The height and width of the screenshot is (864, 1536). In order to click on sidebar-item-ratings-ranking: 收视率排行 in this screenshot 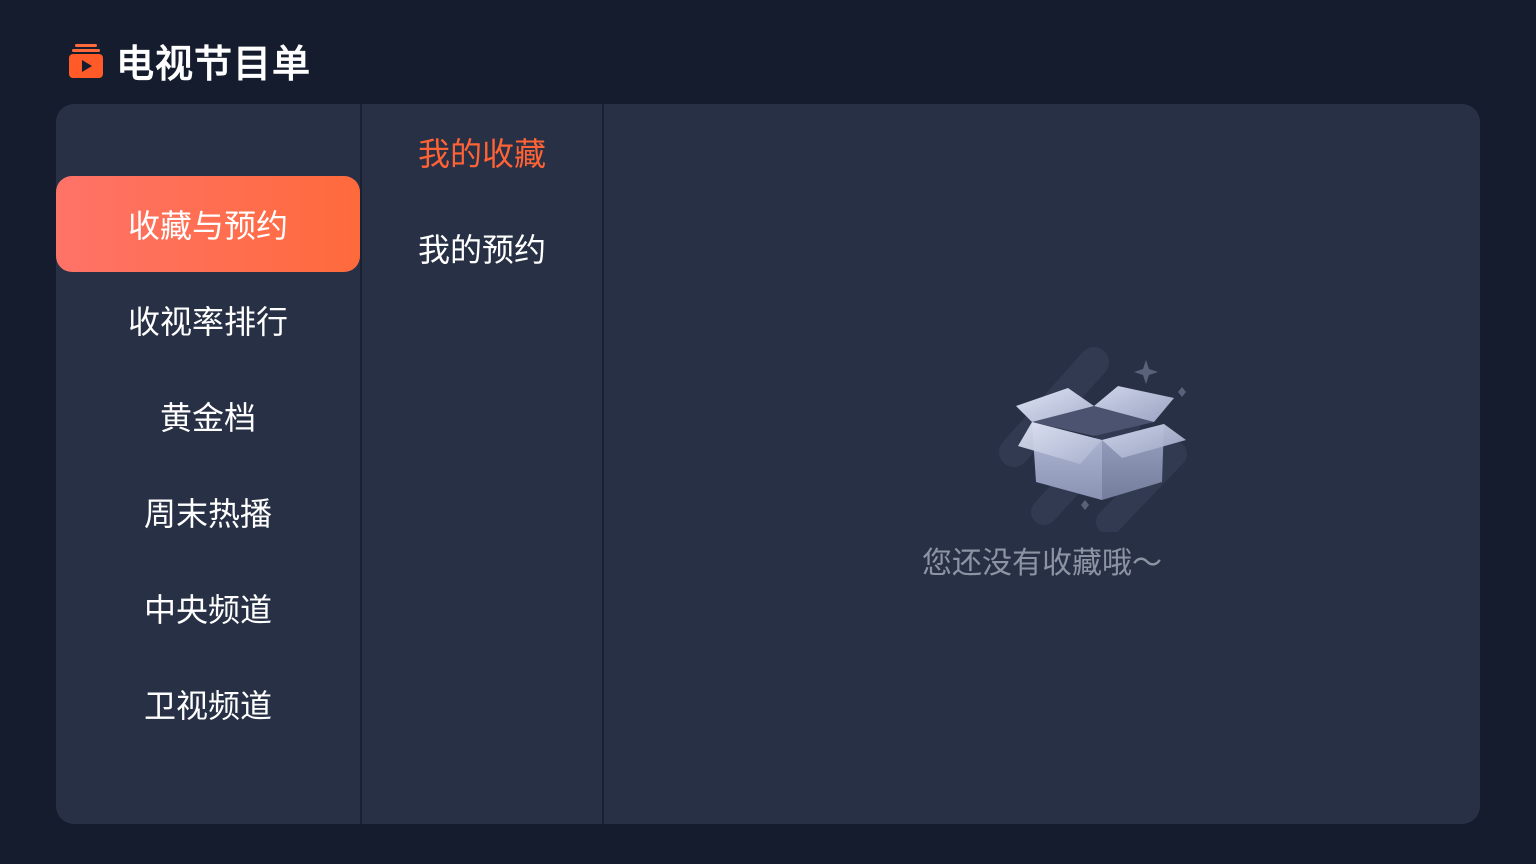, I will do `click(208, 320)`.